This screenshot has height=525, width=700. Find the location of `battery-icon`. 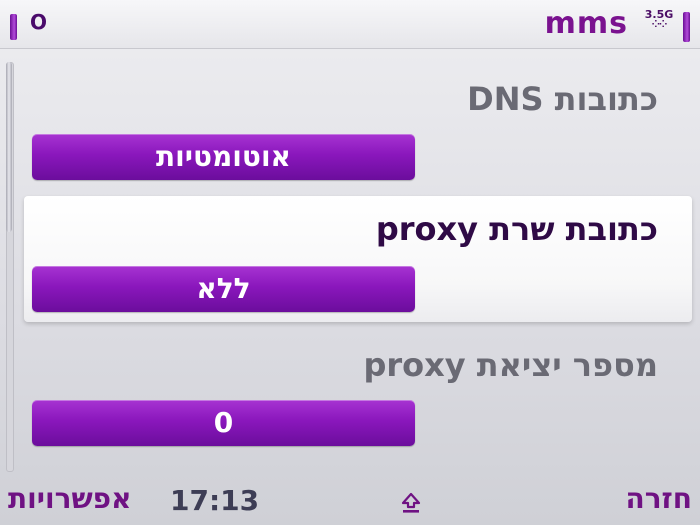

battery-icon is located at coordinates (686, 27).